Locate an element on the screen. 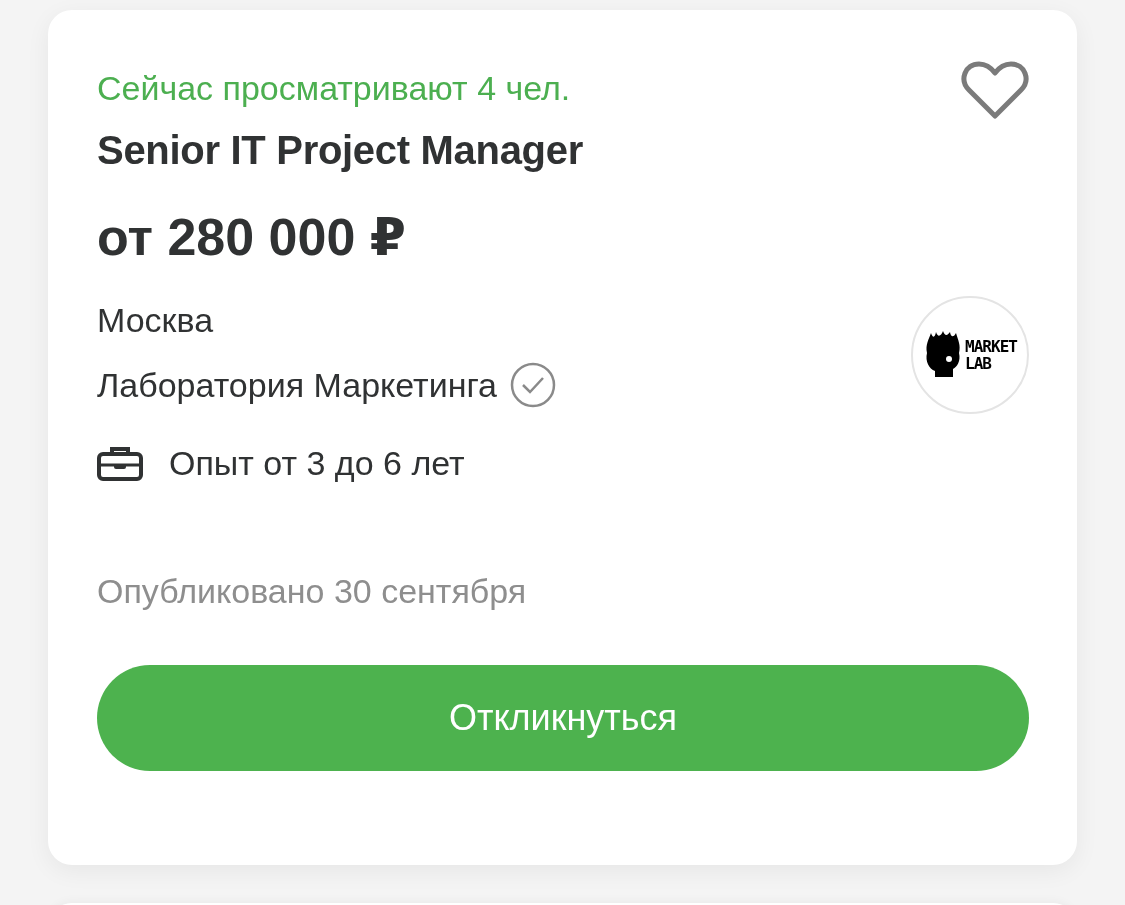 The height and width of the screenshot is (905, 1125). briefcase-icon is located at coordinates (120, 463).